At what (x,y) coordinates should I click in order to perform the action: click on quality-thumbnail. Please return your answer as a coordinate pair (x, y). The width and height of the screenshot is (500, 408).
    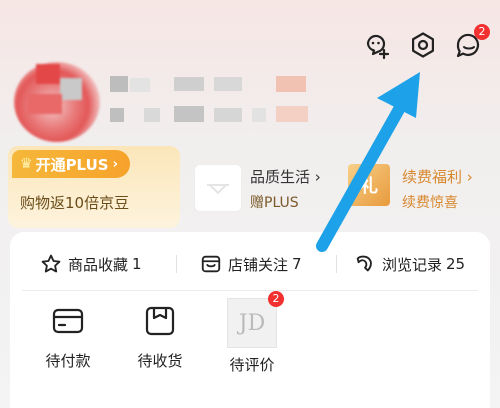
    Looking at the image, I should click on (218, 188).